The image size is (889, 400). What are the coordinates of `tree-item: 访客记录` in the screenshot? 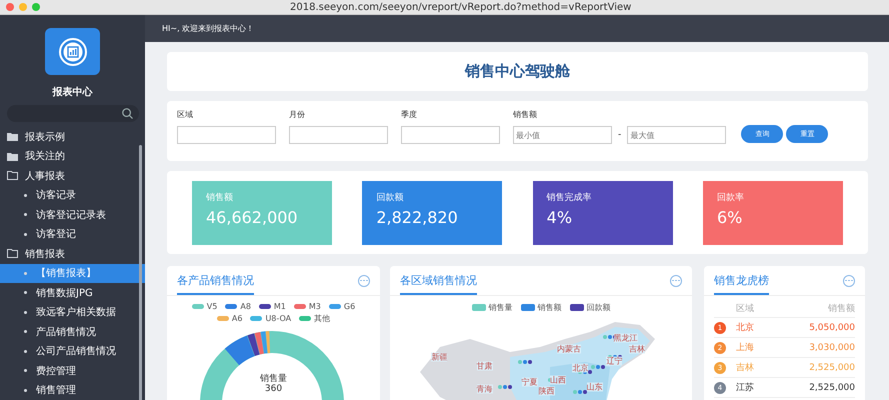 It's located at (72, 195).